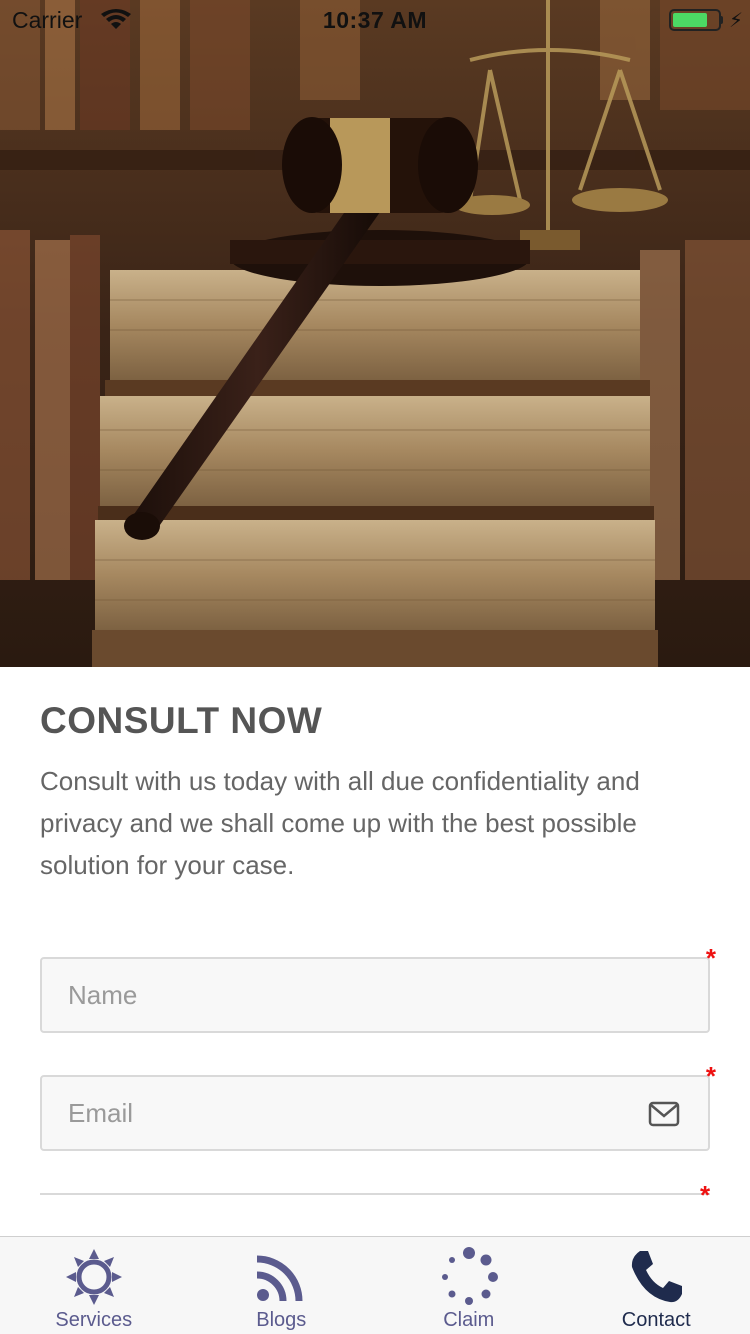 The image size is (750, 1334). I want to click on battery-level, so click(690, 20).